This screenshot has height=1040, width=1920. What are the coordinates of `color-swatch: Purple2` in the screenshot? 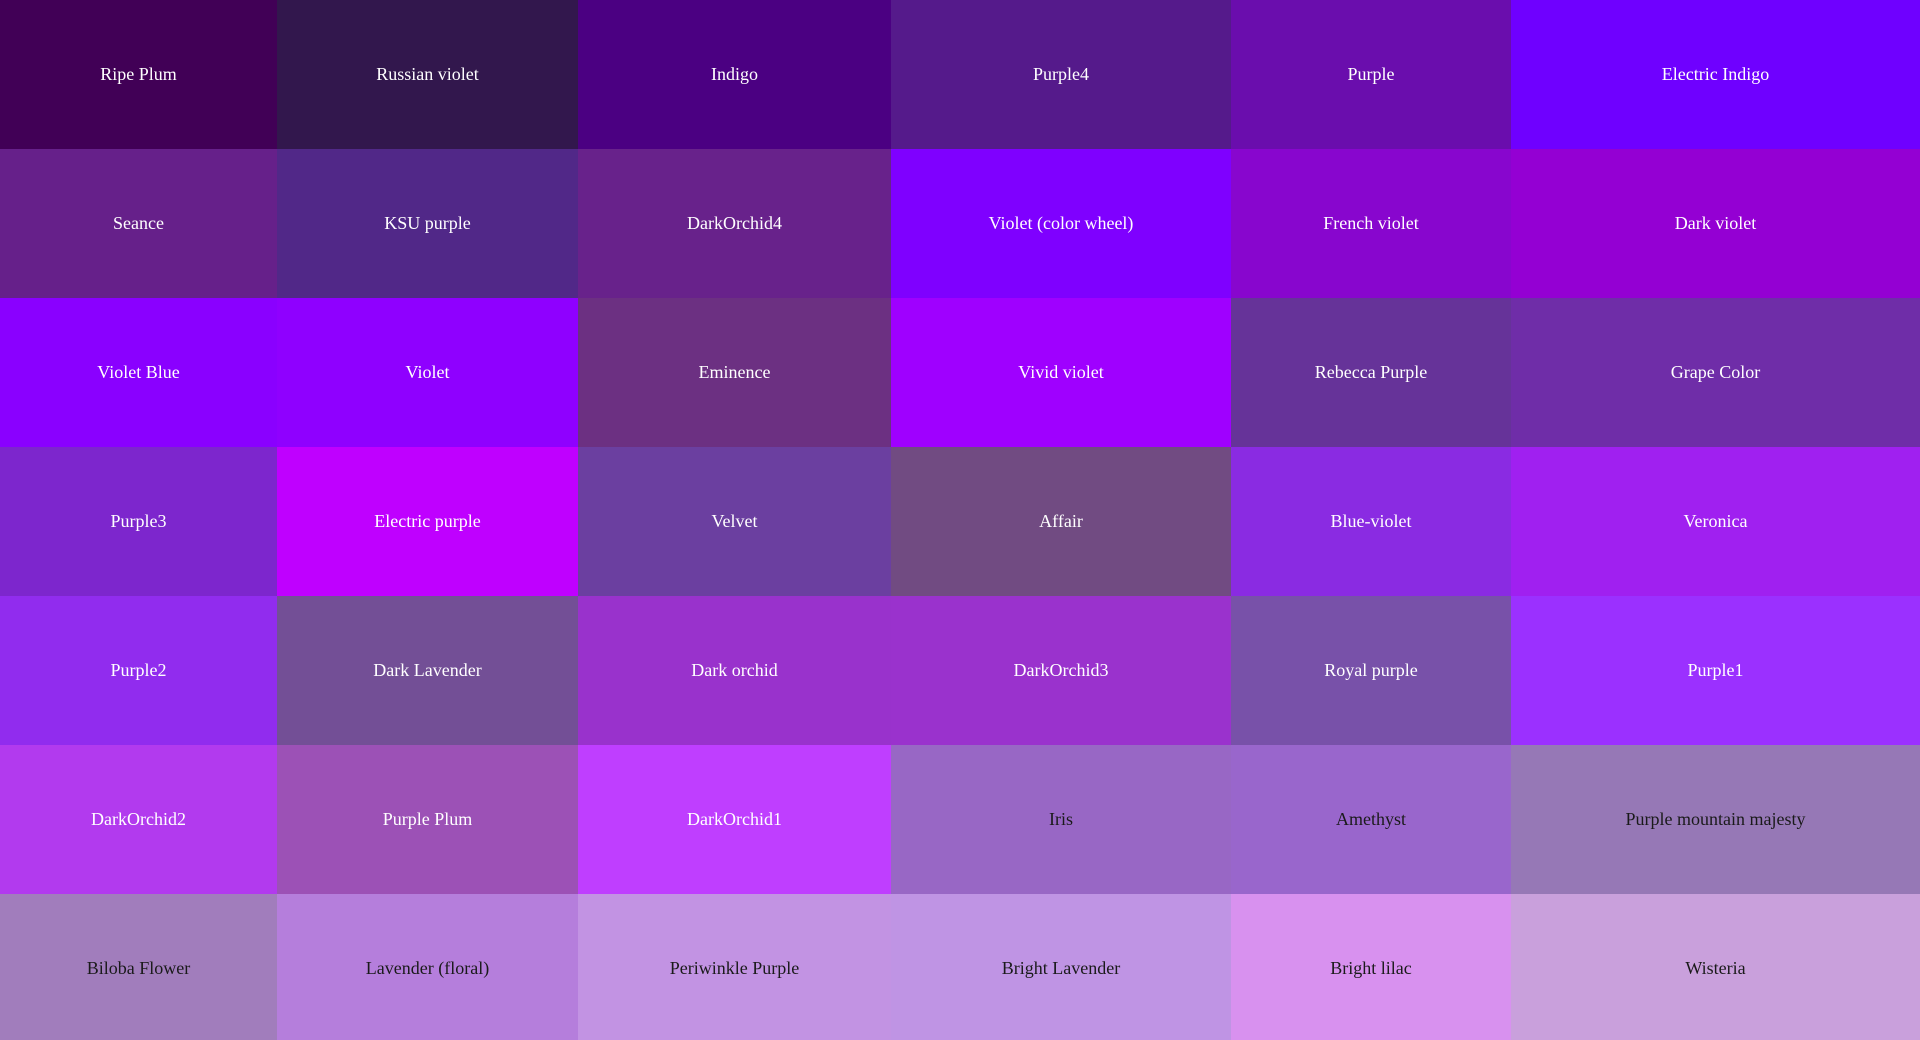 It's located at (138, 670).